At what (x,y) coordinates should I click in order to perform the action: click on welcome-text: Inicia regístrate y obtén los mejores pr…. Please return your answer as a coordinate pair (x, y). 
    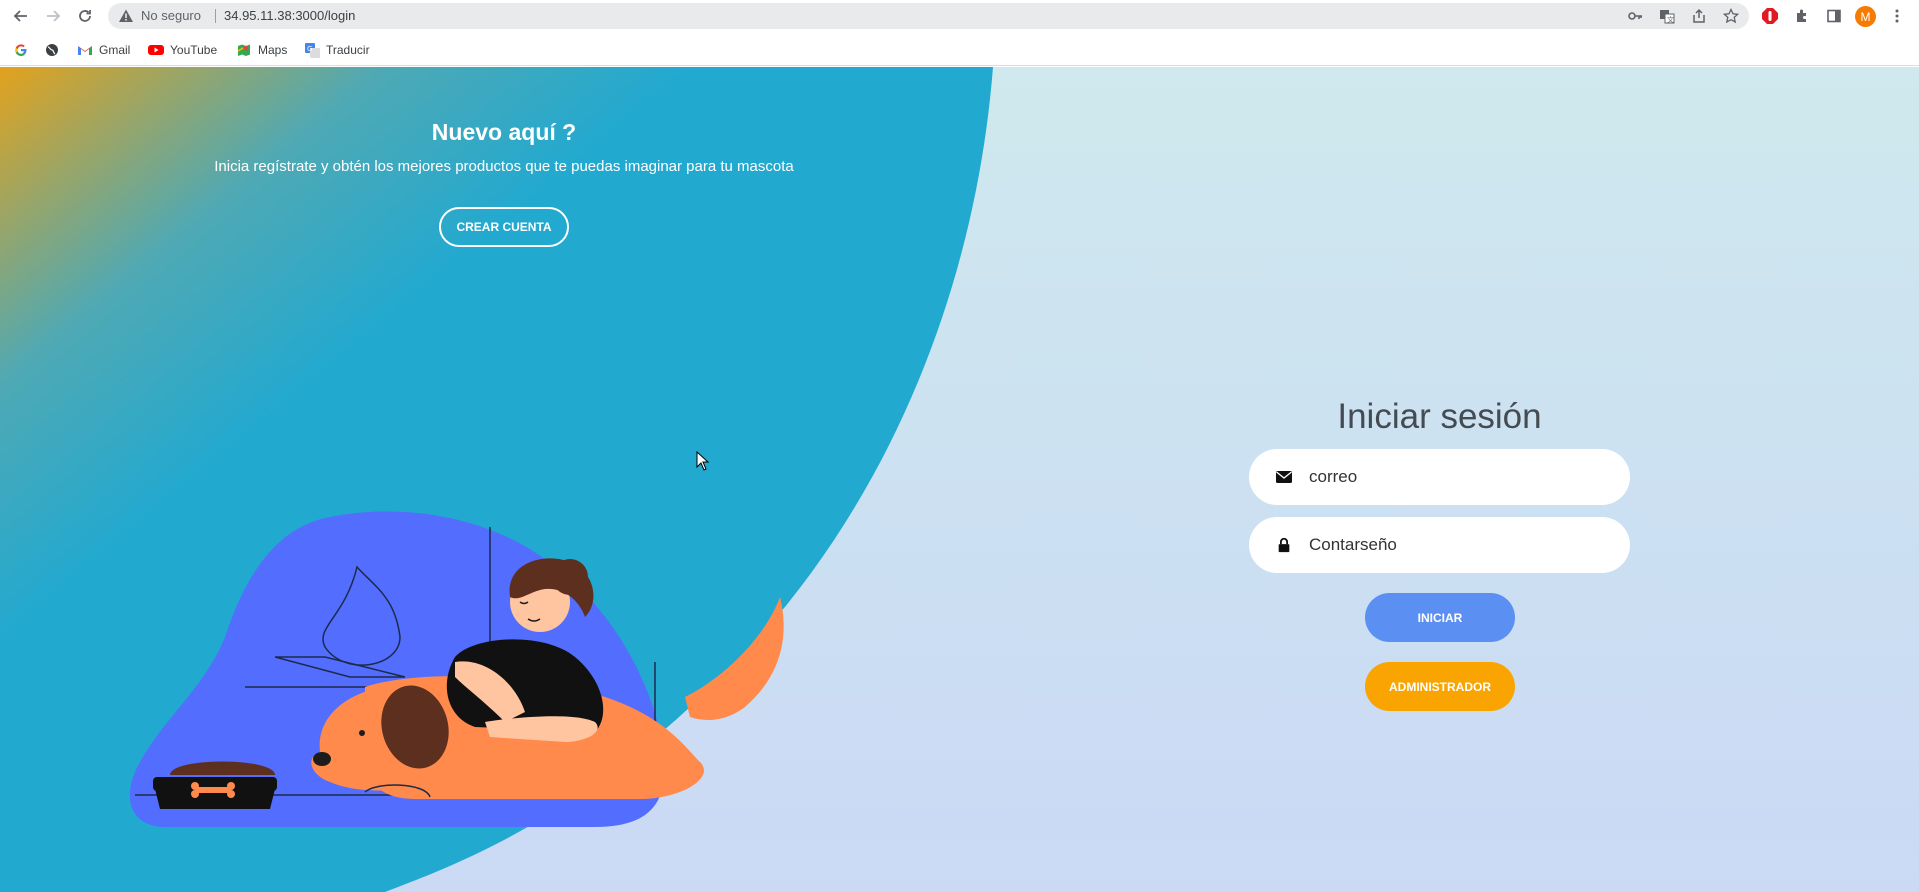
    Looking at the image, I should click on (504, 166).